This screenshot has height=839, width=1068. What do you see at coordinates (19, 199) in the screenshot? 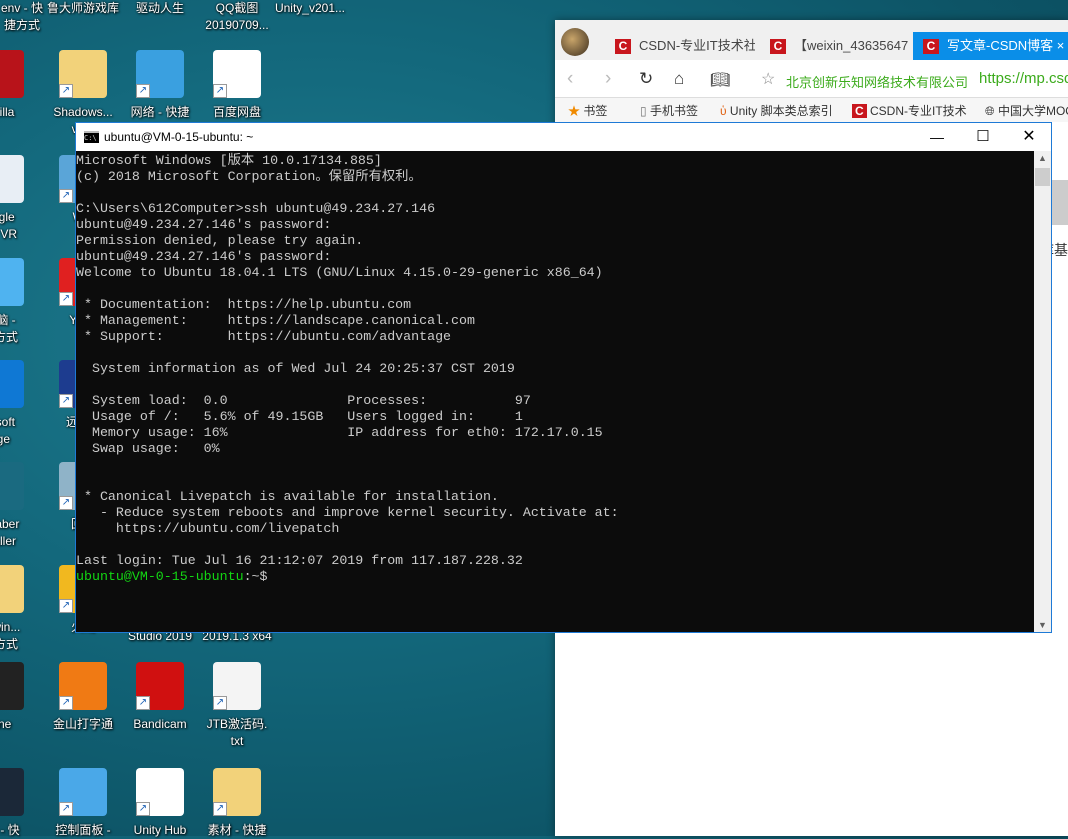
I see `desktop-icon: oogle rth VR` at bounding box center [19, 199].